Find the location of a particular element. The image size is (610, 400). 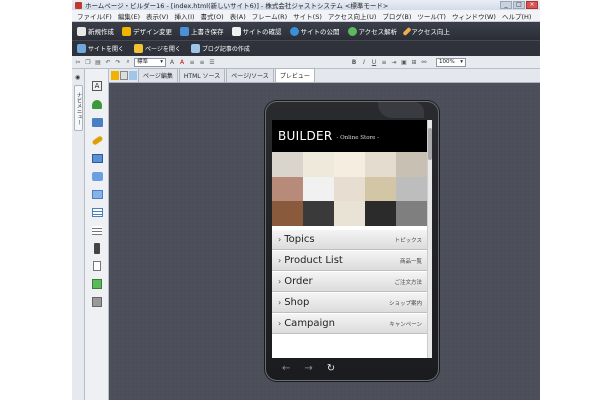

cut-icon: ✂ is located at coordinates (78, 62).